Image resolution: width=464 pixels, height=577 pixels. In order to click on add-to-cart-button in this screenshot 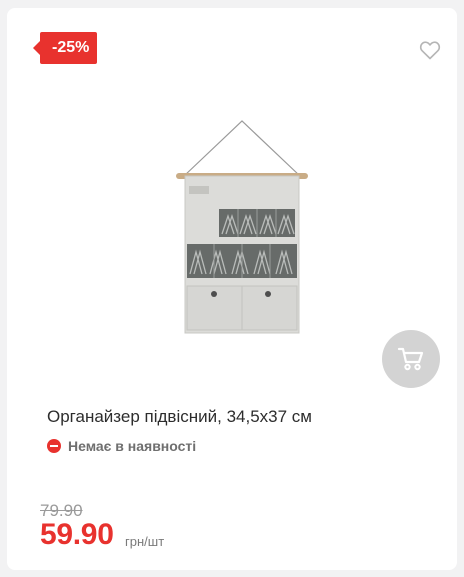, I will do `click(411, 359)`.